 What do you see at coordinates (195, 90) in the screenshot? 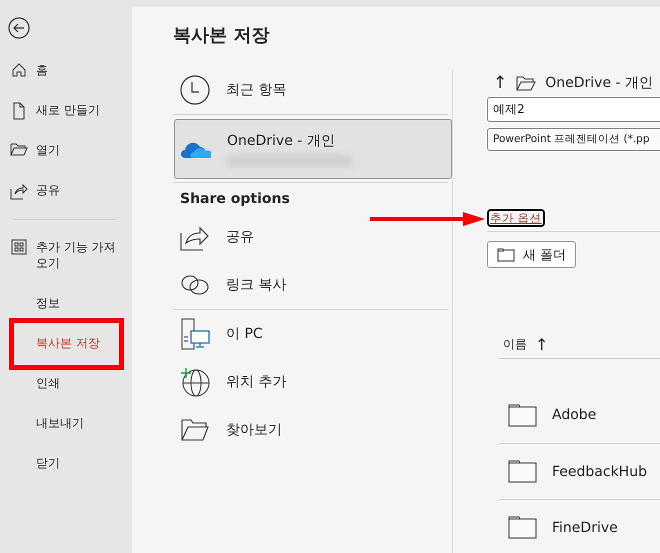
I see `clock-icon` at bounding box center [195, 90].